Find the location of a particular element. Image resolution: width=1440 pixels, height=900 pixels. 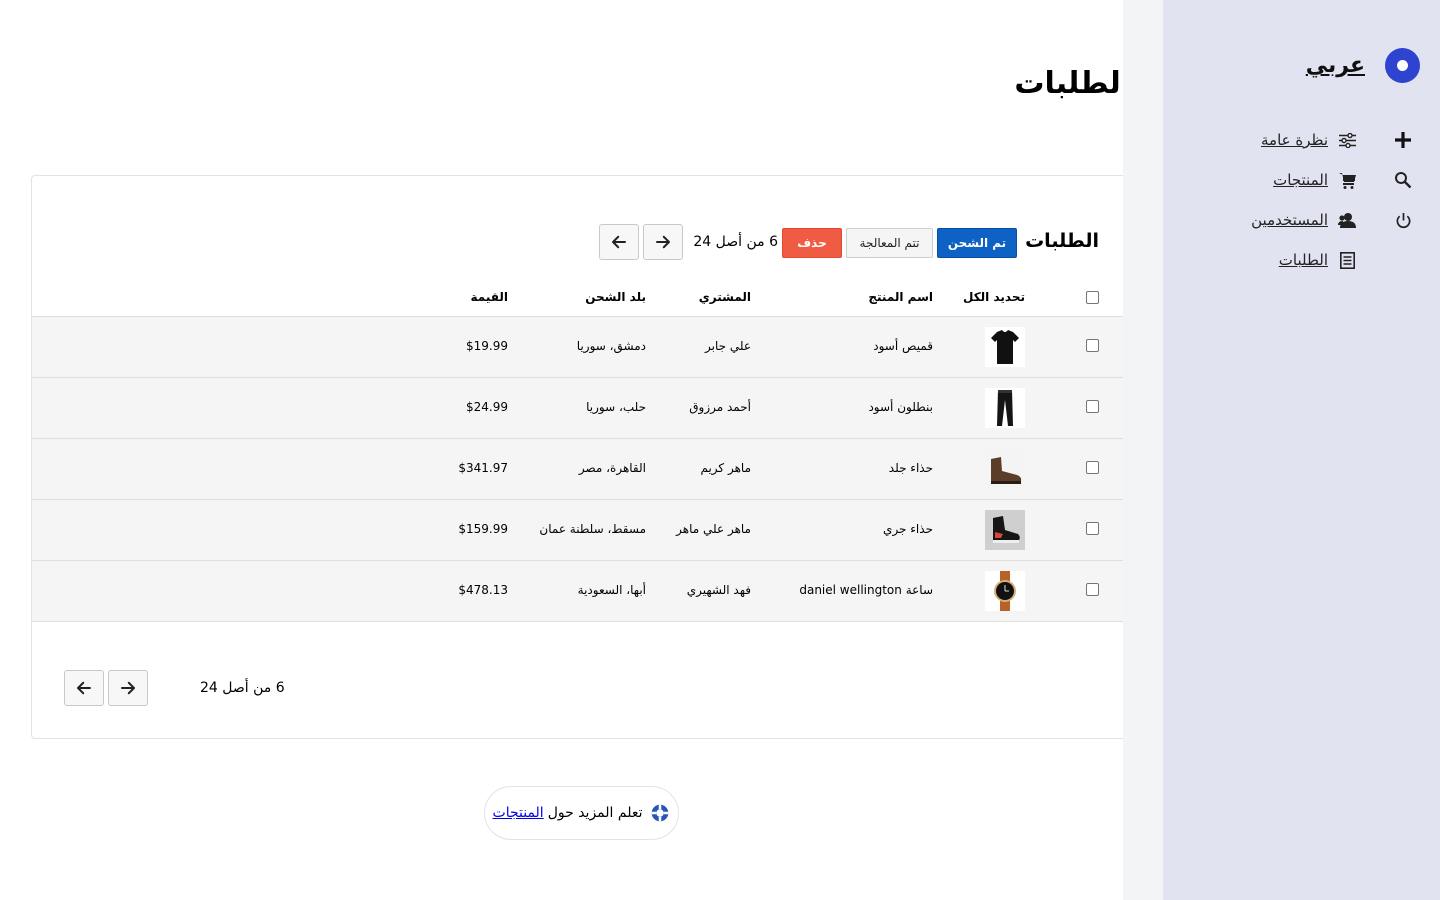

order-value: $19.99 is located at coordinates (487, 346).